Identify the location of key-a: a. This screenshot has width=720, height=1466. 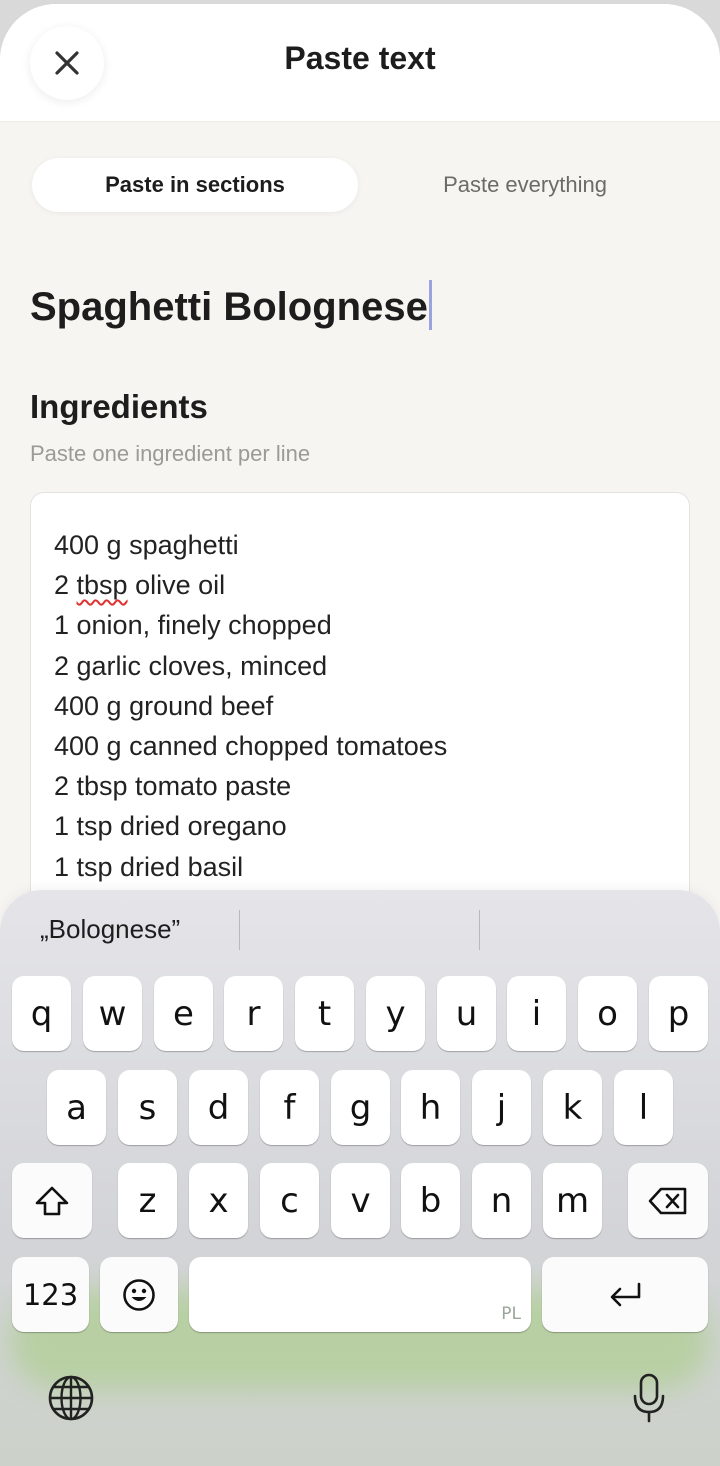
(76, 1107).